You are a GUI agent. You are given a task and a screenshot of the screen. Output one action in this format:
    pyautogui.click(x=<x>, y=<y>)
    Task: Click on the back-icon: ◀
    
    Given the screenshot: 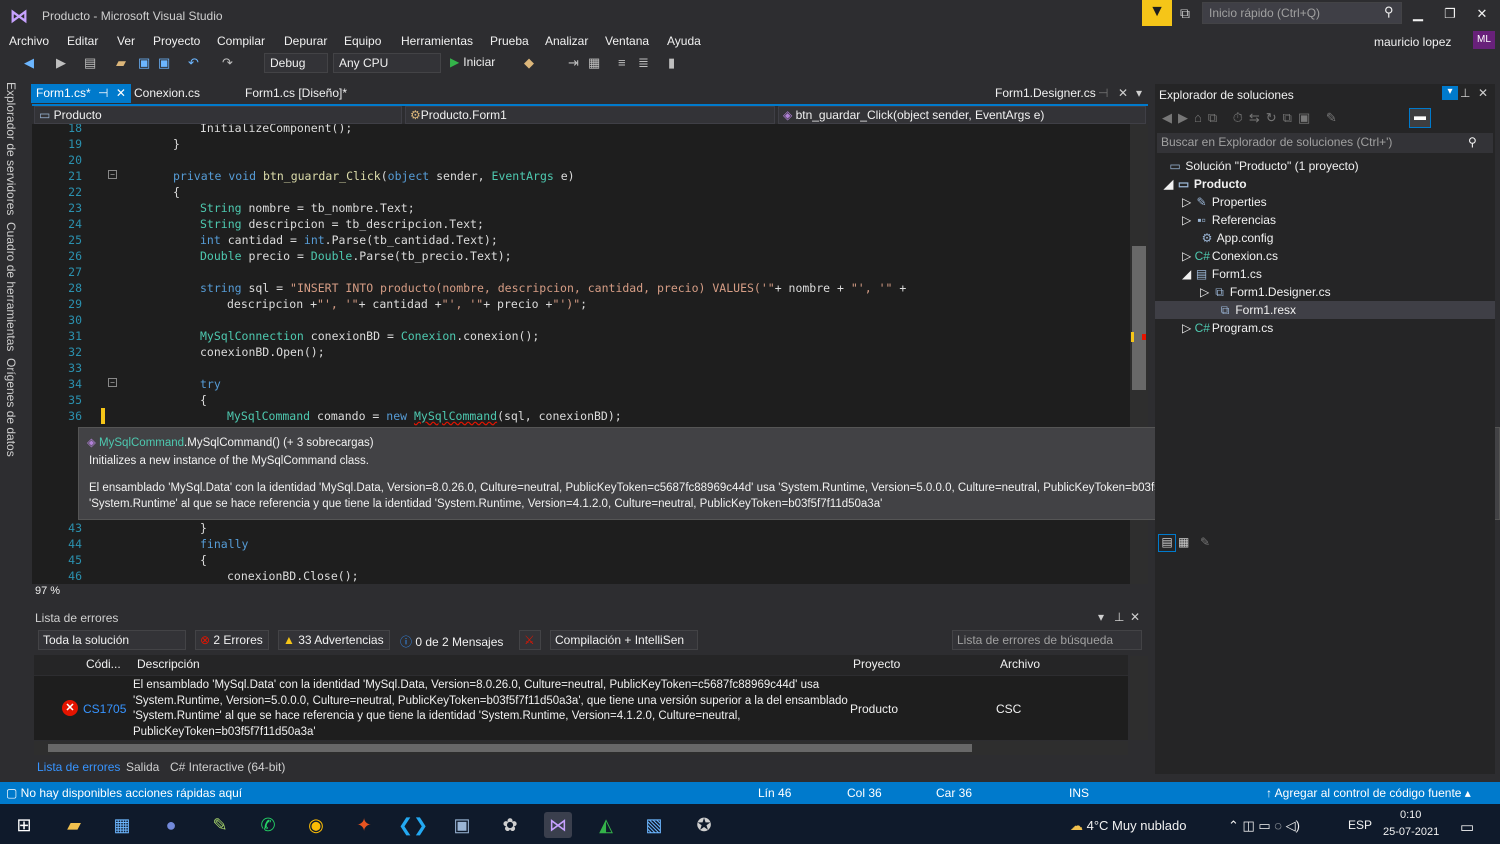 What is the action you would take?
    pyautogui.click(x=29, y=63)
    